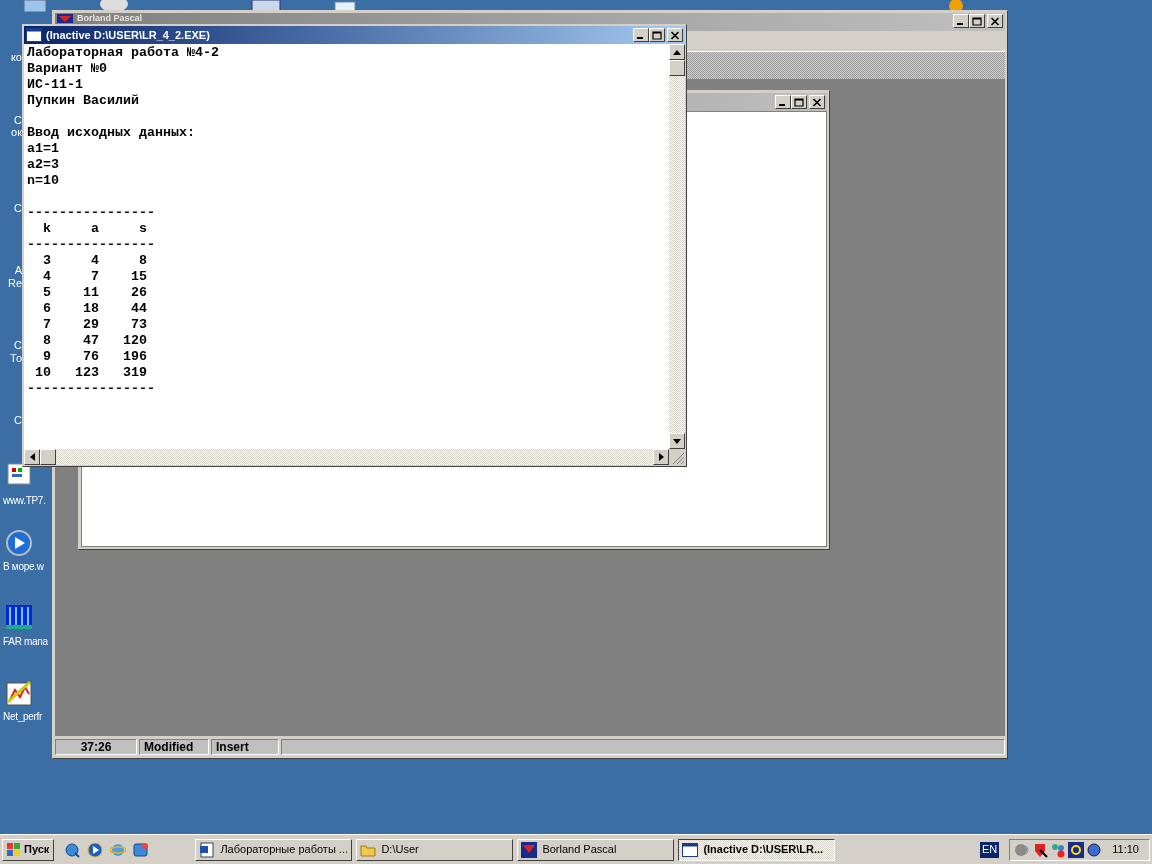 The width and height of the screenshot is (1152, 864). Describe the element at coordinates (174, 747) in the screenshot. I see `status-panel: Modified` at that location.